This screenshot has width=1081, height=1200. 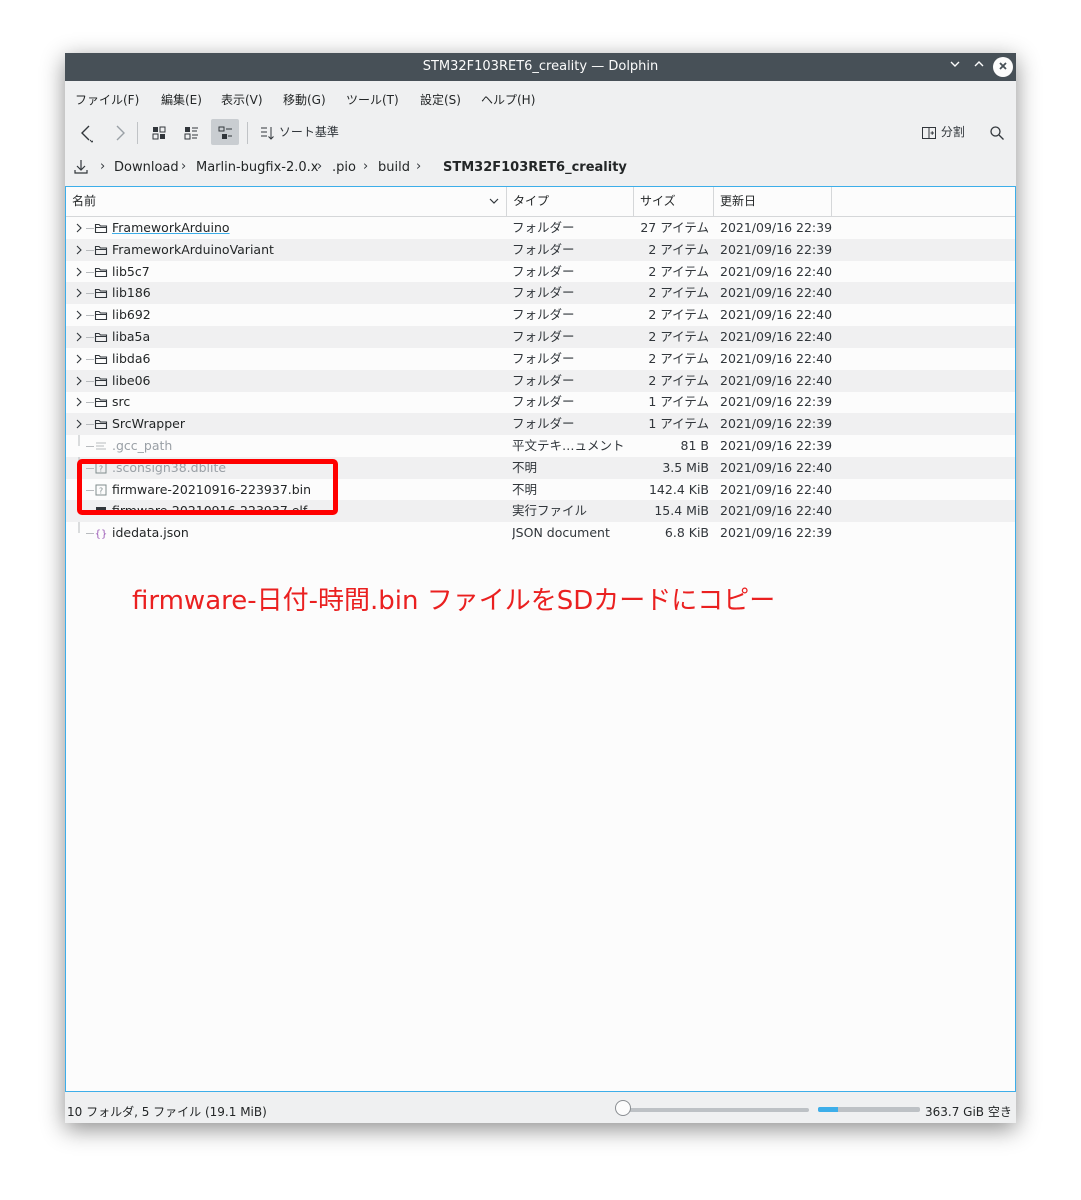 I want to click on toolbar: ソート基準 分割, so click(x=540, y=133).